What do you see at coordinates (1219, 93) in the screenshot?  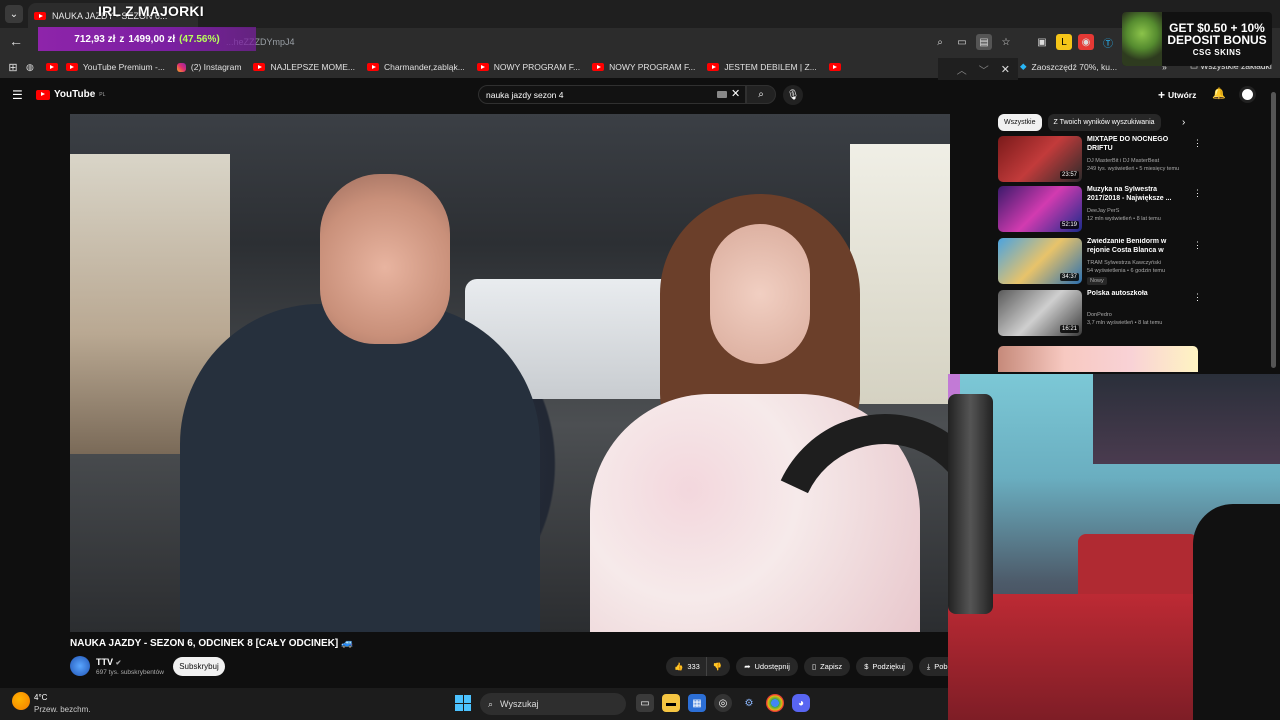 I see `notifications-bell-icon: 🔔` at bounding box center [1219, 93].